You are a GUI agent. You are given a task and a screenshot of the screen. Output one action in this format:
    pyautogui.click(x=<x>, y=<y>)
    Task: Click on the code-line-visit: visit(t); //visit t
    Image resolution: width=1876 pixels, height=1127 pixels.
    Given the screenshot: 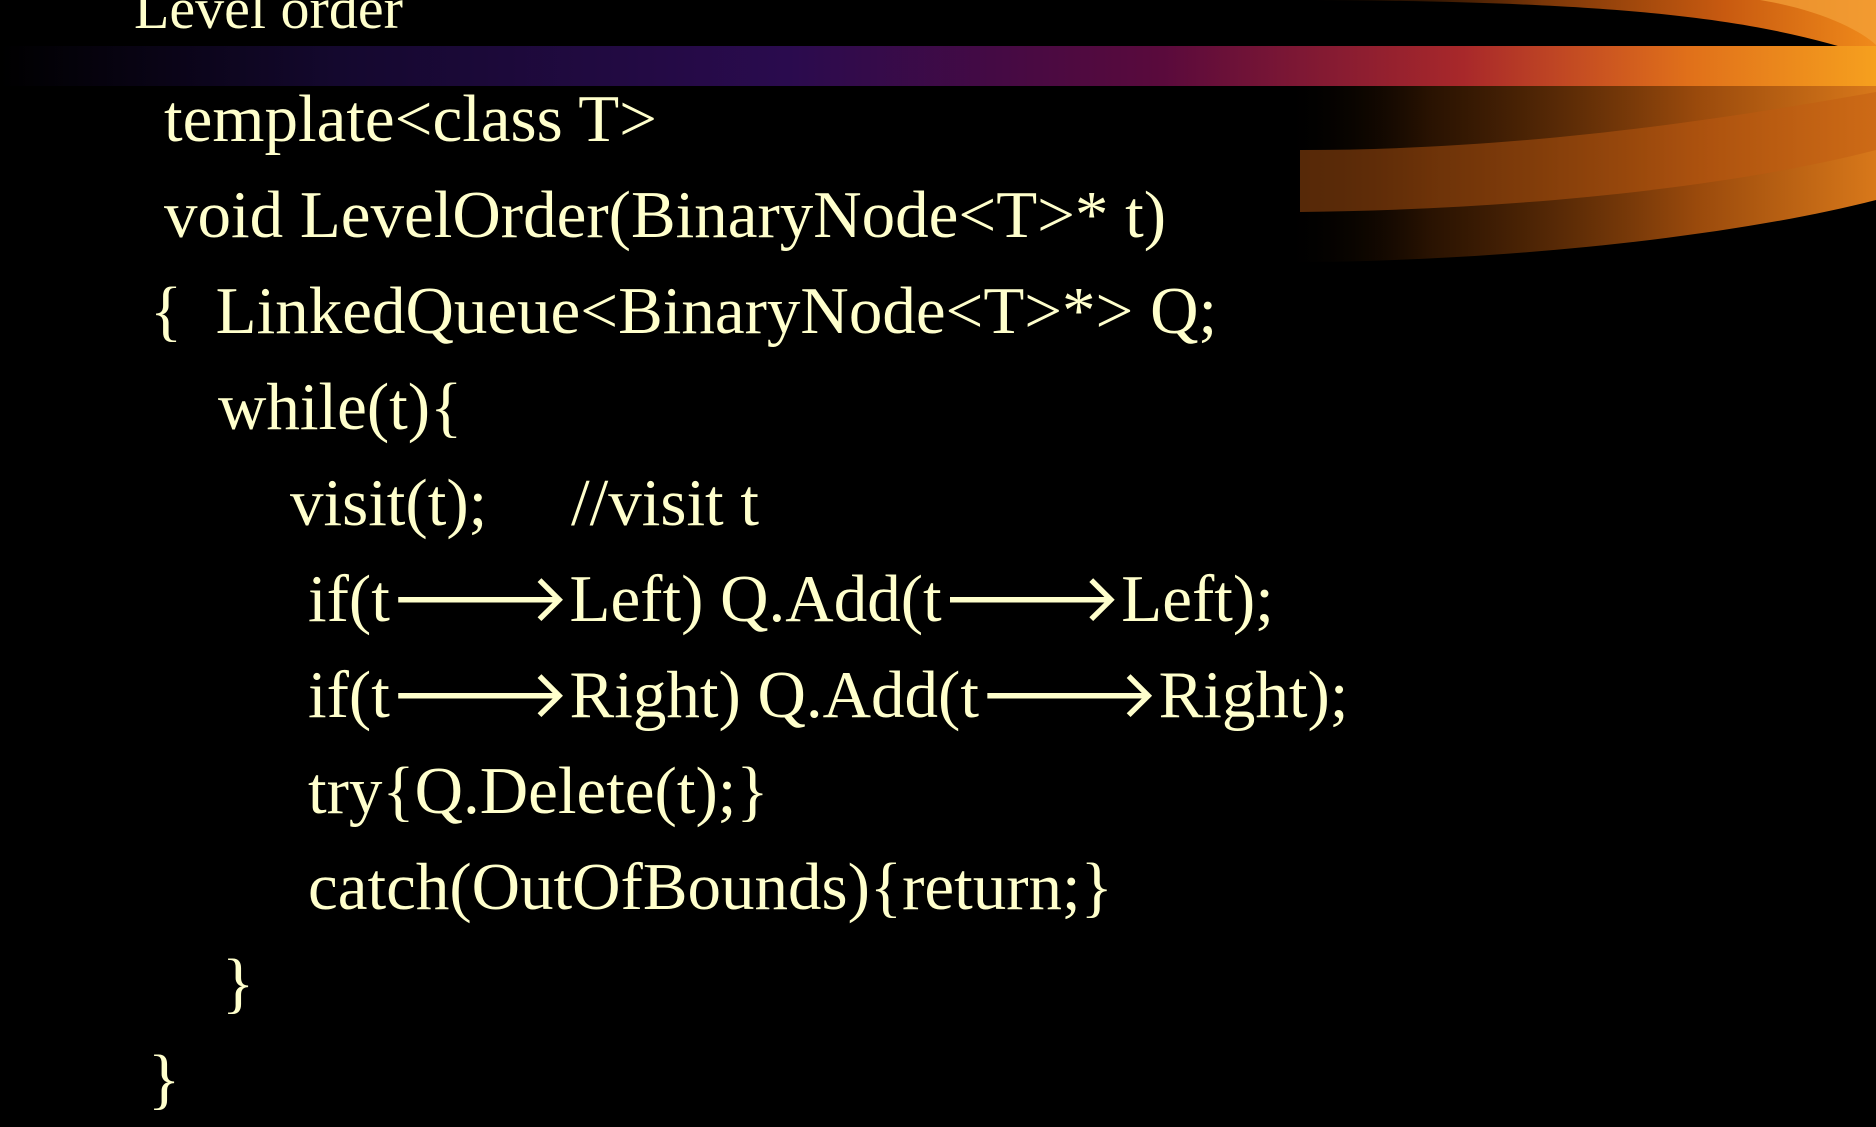 What is the action you would take?
    pyautogui.click(x=525, y=503)
    